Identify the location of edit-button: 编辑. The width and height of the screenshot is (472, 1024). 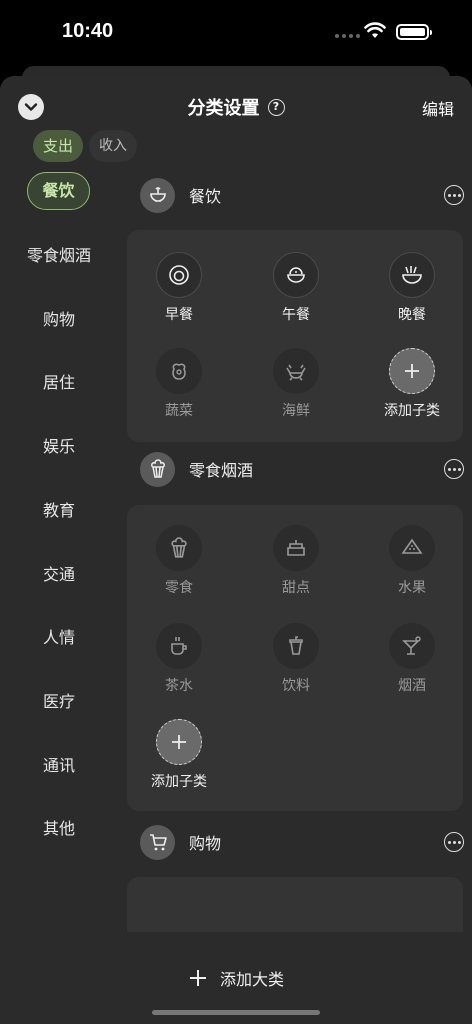
(438, 108).